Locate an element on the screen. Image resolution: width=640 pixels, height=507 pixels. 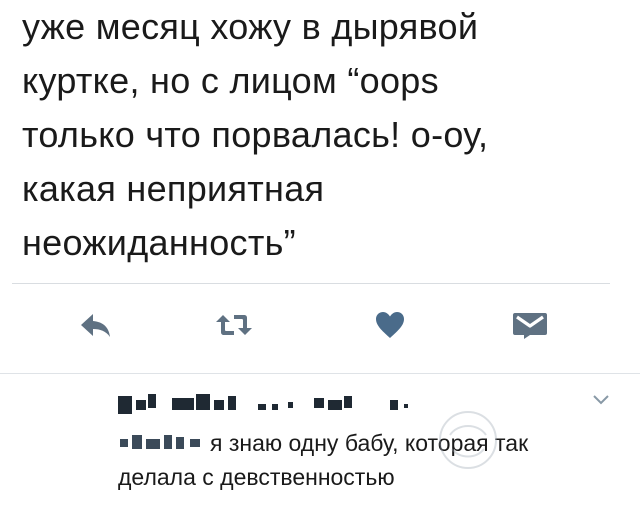
envelope-icon is located at coordinates (530, 326).